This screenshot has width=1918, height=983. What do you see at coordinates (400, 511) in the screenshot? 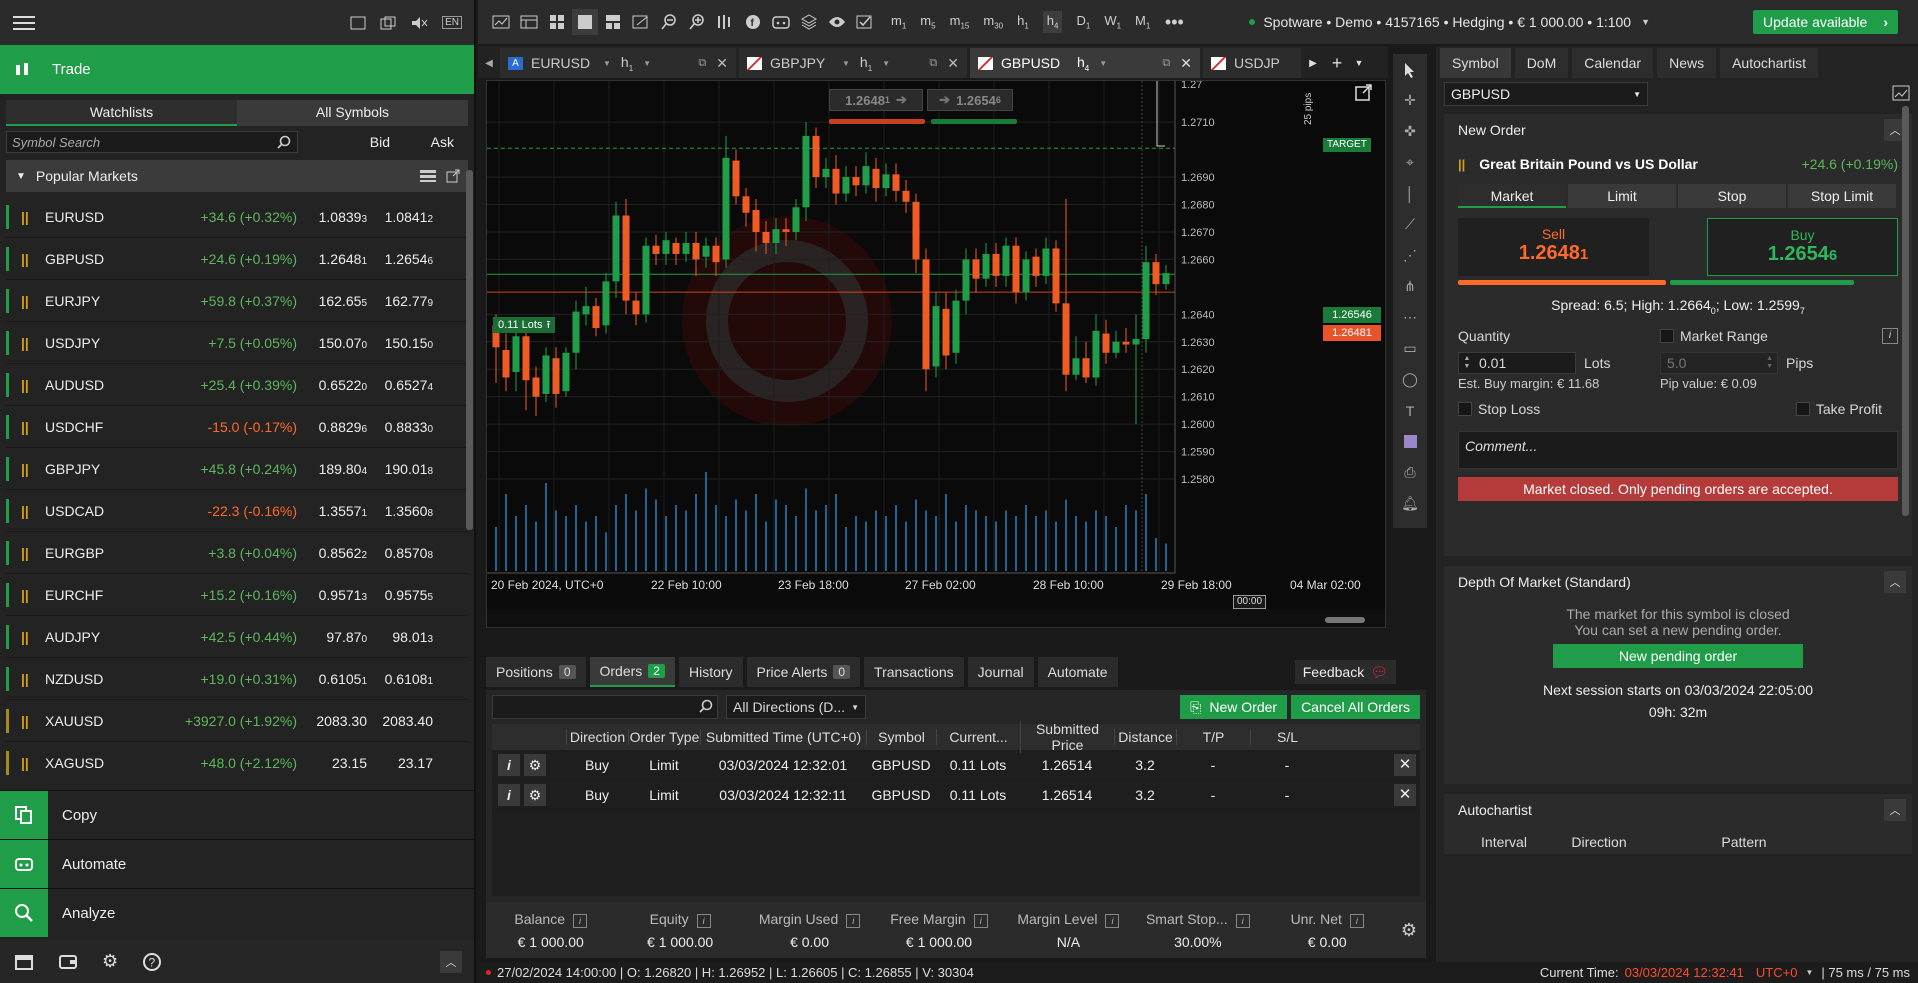
I see `row-ask: 1.35608` at bounding box center [400, 511].